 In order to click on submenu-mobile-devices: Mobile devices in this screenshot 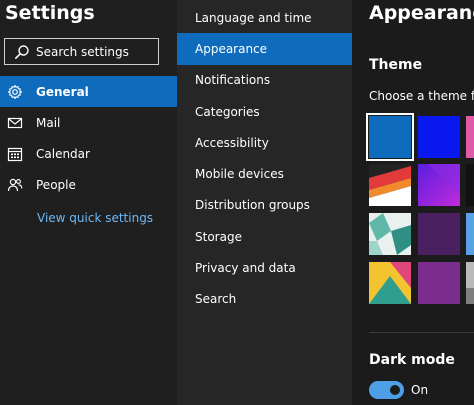, I will do `click(264, 173)`.